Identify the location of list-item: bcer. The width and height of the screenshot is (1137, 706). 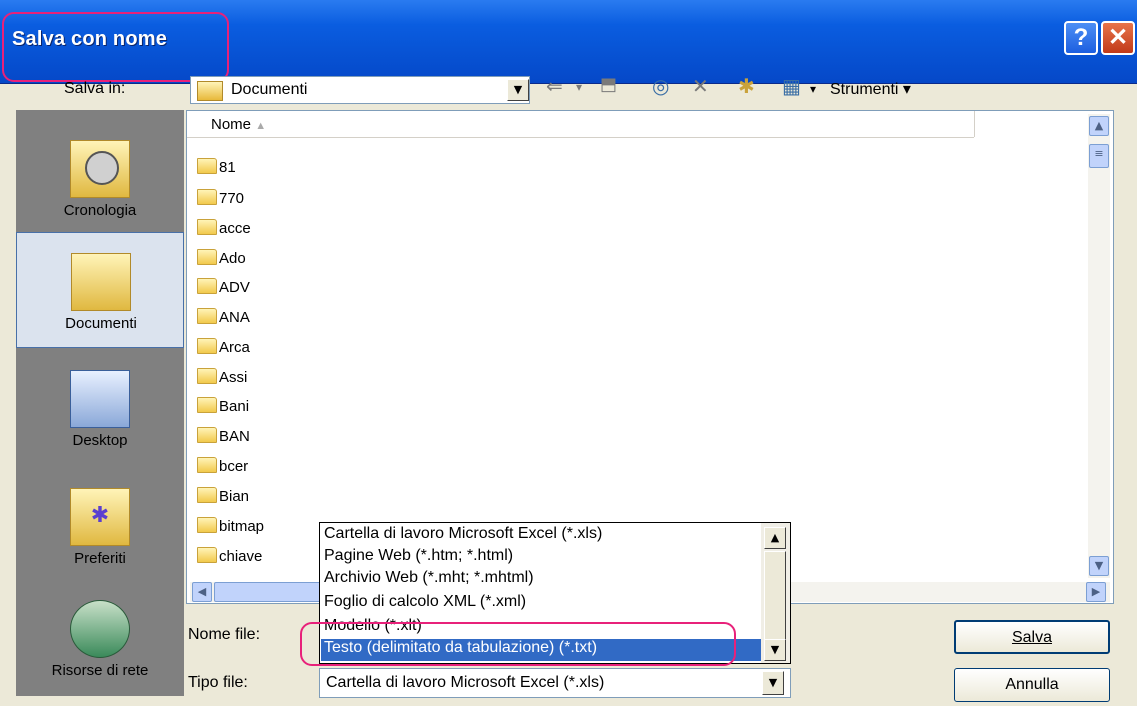
(222, 469).